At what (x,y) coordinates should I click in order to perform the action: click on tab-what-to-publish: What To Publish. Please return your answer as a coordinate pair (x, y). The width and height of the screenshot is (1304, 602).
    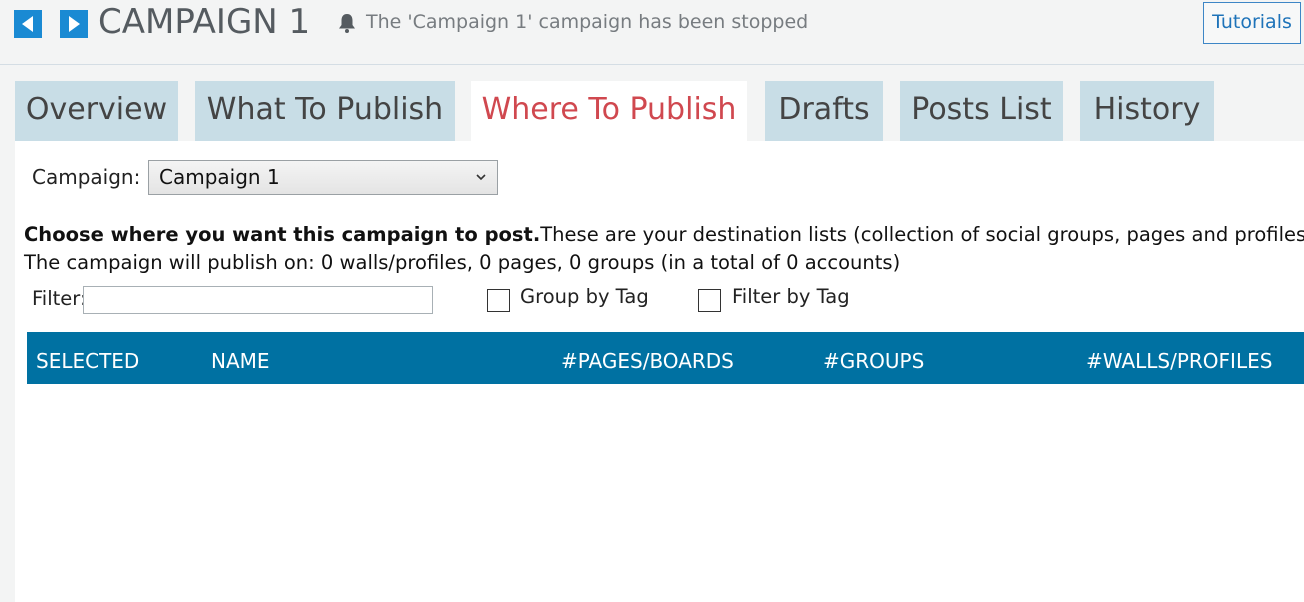
    Looking at the image, I should click on (325, 111).